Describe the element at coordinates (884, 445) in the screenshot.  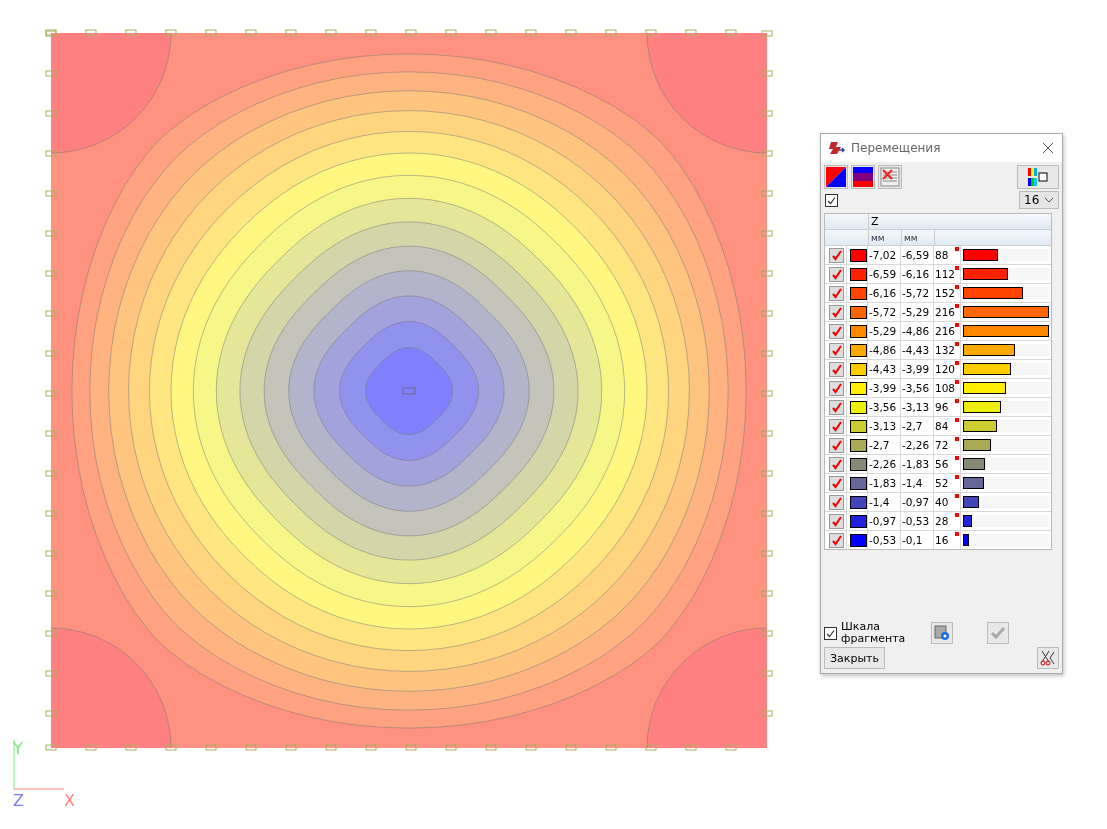
I see `range-from-cell: -2,7` at that location.